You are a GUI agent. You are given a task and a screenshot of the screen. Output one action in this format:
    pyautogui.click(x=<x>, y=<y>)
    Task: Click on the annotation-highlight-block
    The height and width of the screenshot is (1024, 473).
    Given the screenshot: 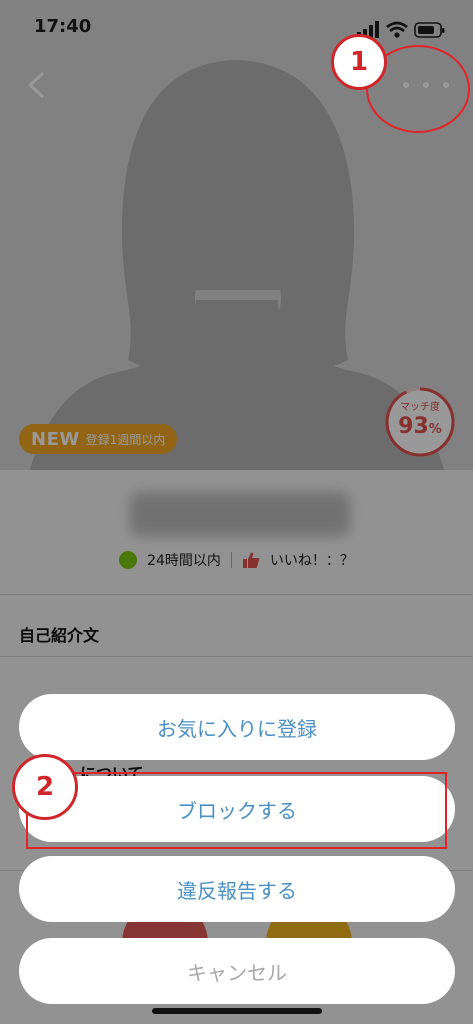 What is the action you would take?
    pyautogui.click(x=236, y=810)
    